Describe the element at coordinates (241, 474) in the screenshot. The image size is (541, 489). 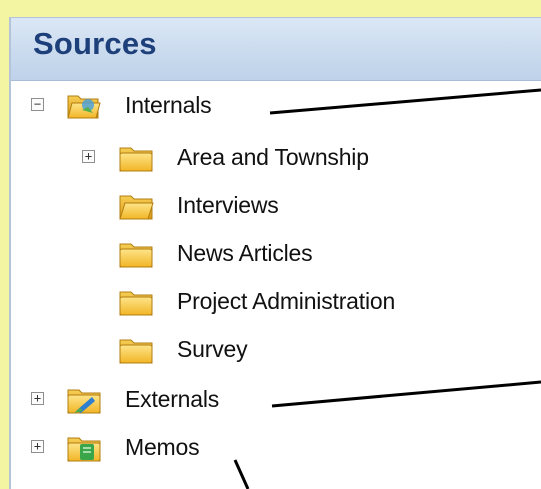
I see `callout-line-memos` at that location.